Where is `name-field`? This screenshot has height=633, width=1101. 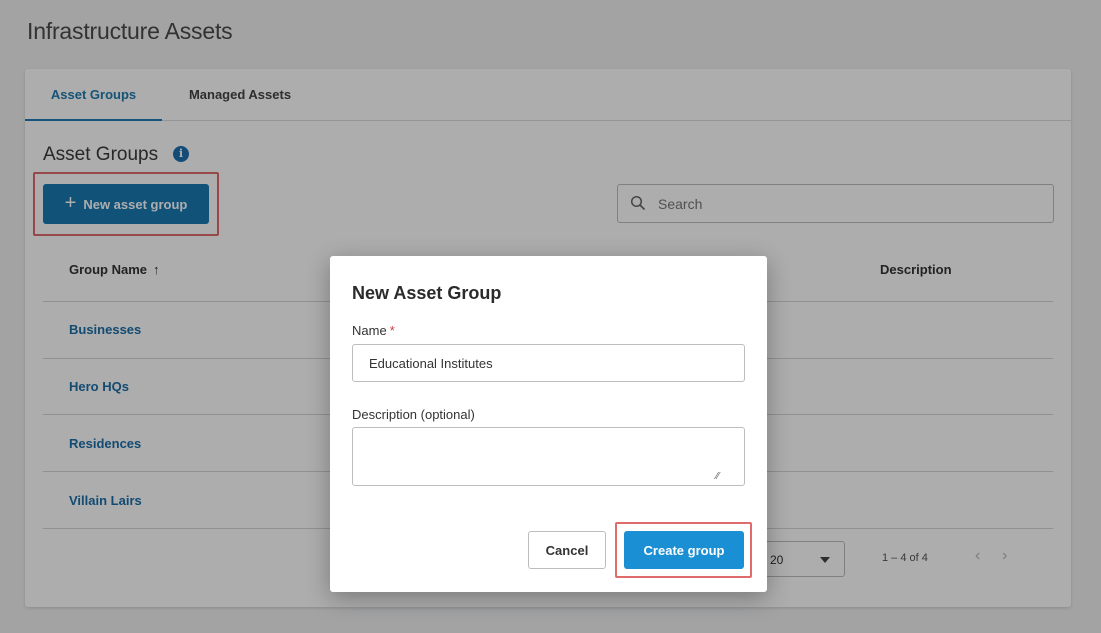 name-field is located at coordinates (548, 363).